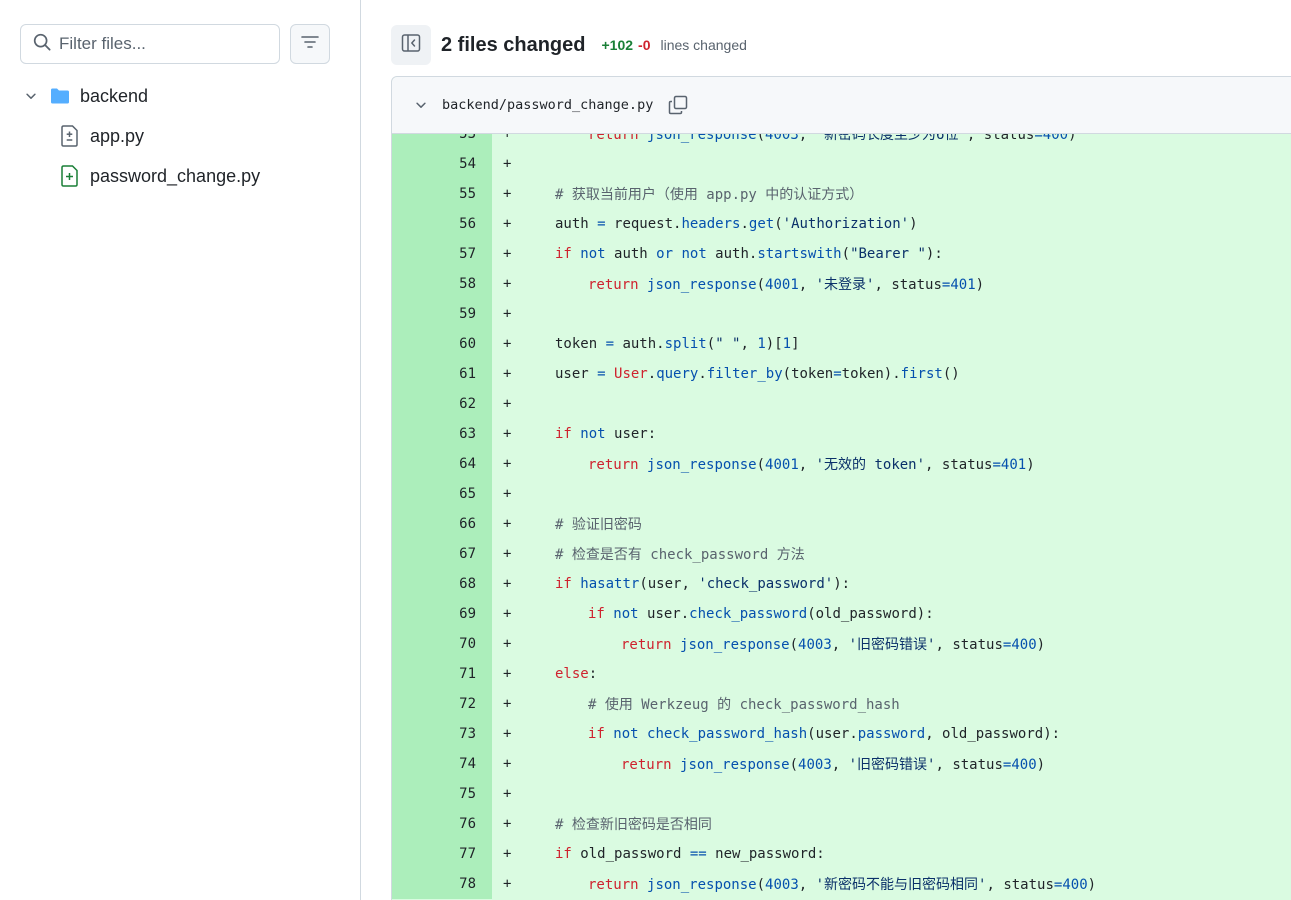 The height and width of the screenshot is (900, 1291). Describe the element at coordinates (442, 314) in the screenshot. I see `line-number: 59` at that location.